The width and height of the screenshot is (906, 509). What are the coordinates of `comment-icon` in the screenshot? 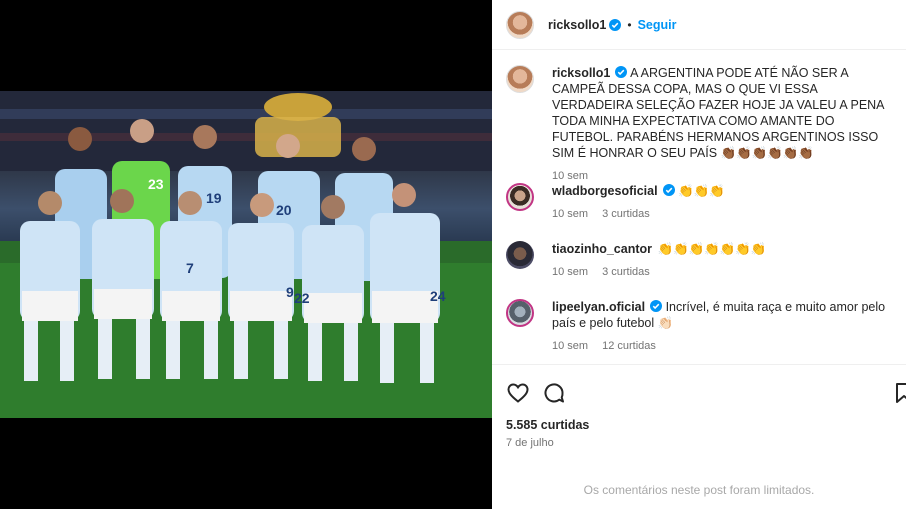 It's located at (554, 393).